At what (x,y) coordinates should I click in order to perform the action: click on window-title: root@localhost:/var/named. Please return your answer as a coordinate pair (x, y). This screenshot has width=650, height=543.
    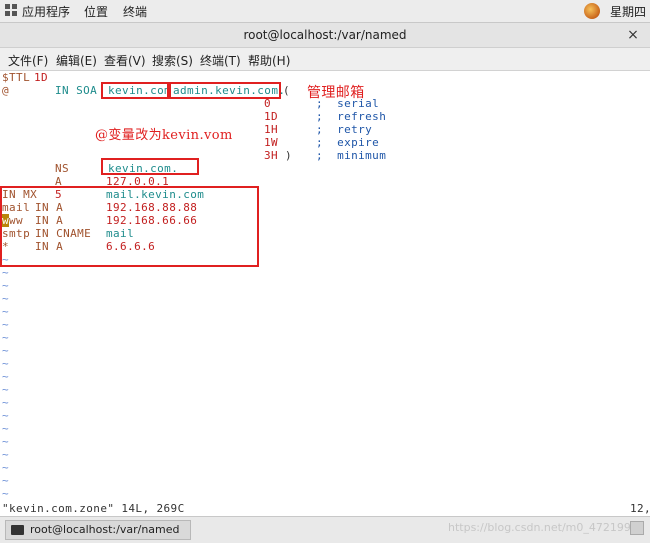
    Looking at the image, I should click on (325, 35).